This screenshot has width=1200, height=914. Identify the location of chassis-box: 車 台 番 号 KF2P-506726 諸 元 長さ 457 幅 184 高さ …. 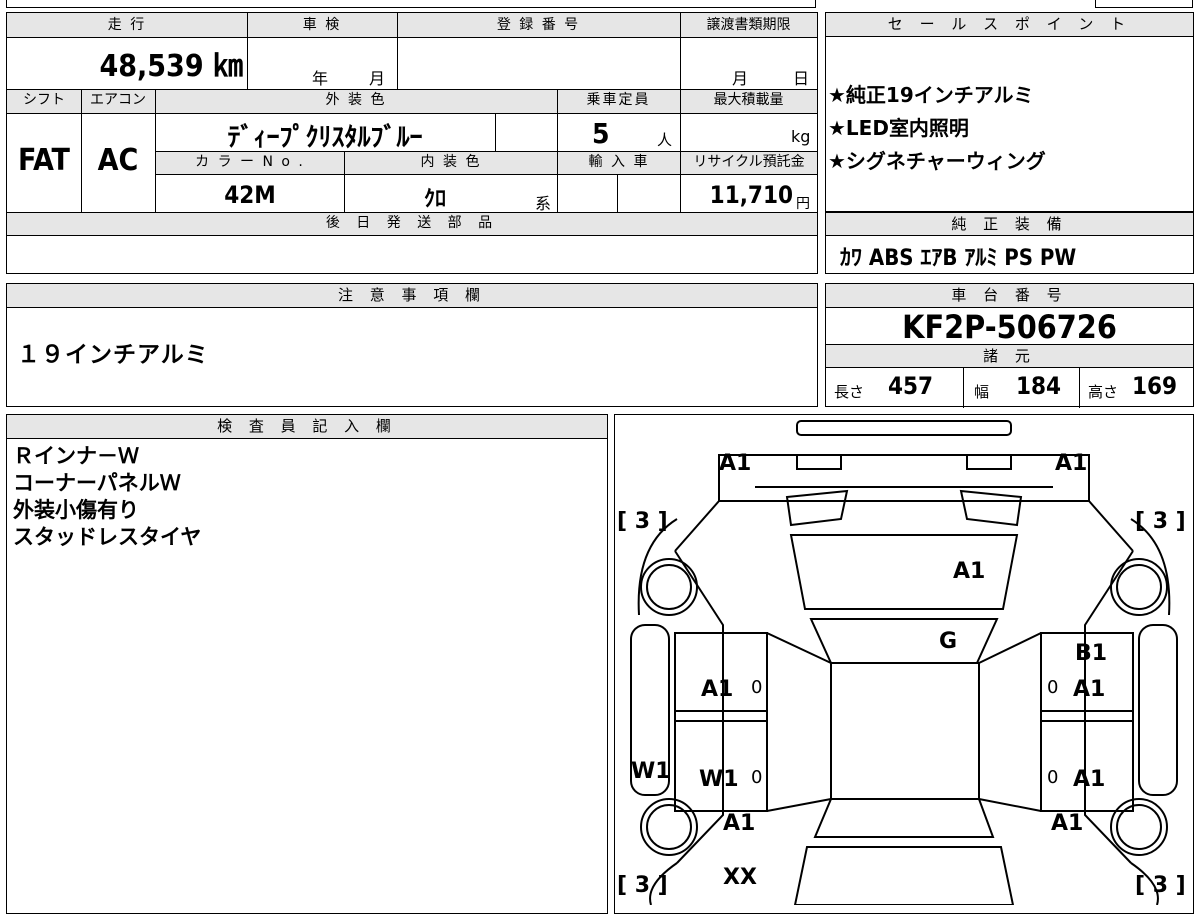
(1009, 345).